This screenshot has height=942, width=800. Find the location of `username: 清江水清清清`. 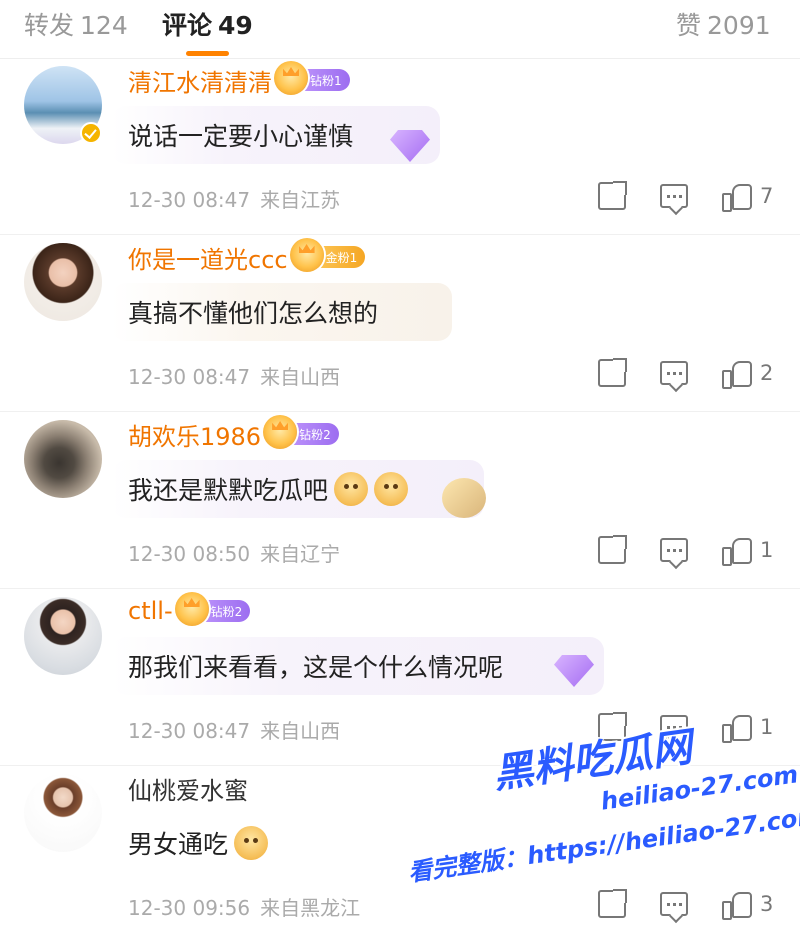

username: 清江水清清清 is located at coordinates (200, 80).